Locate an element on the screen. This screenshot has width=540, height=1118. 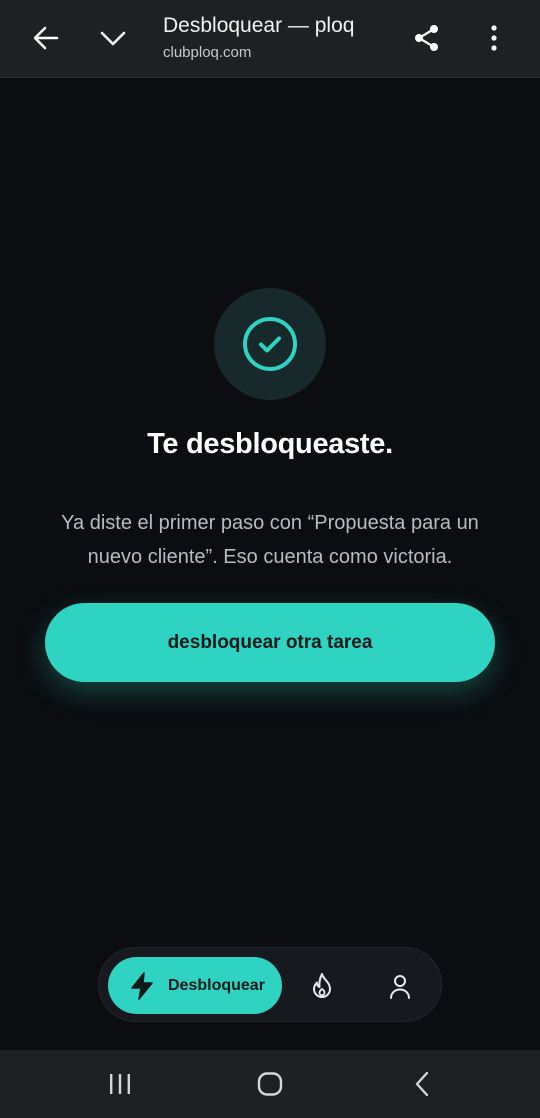
nav-item-label: Desbloquear is located at coordinates (216, 985).